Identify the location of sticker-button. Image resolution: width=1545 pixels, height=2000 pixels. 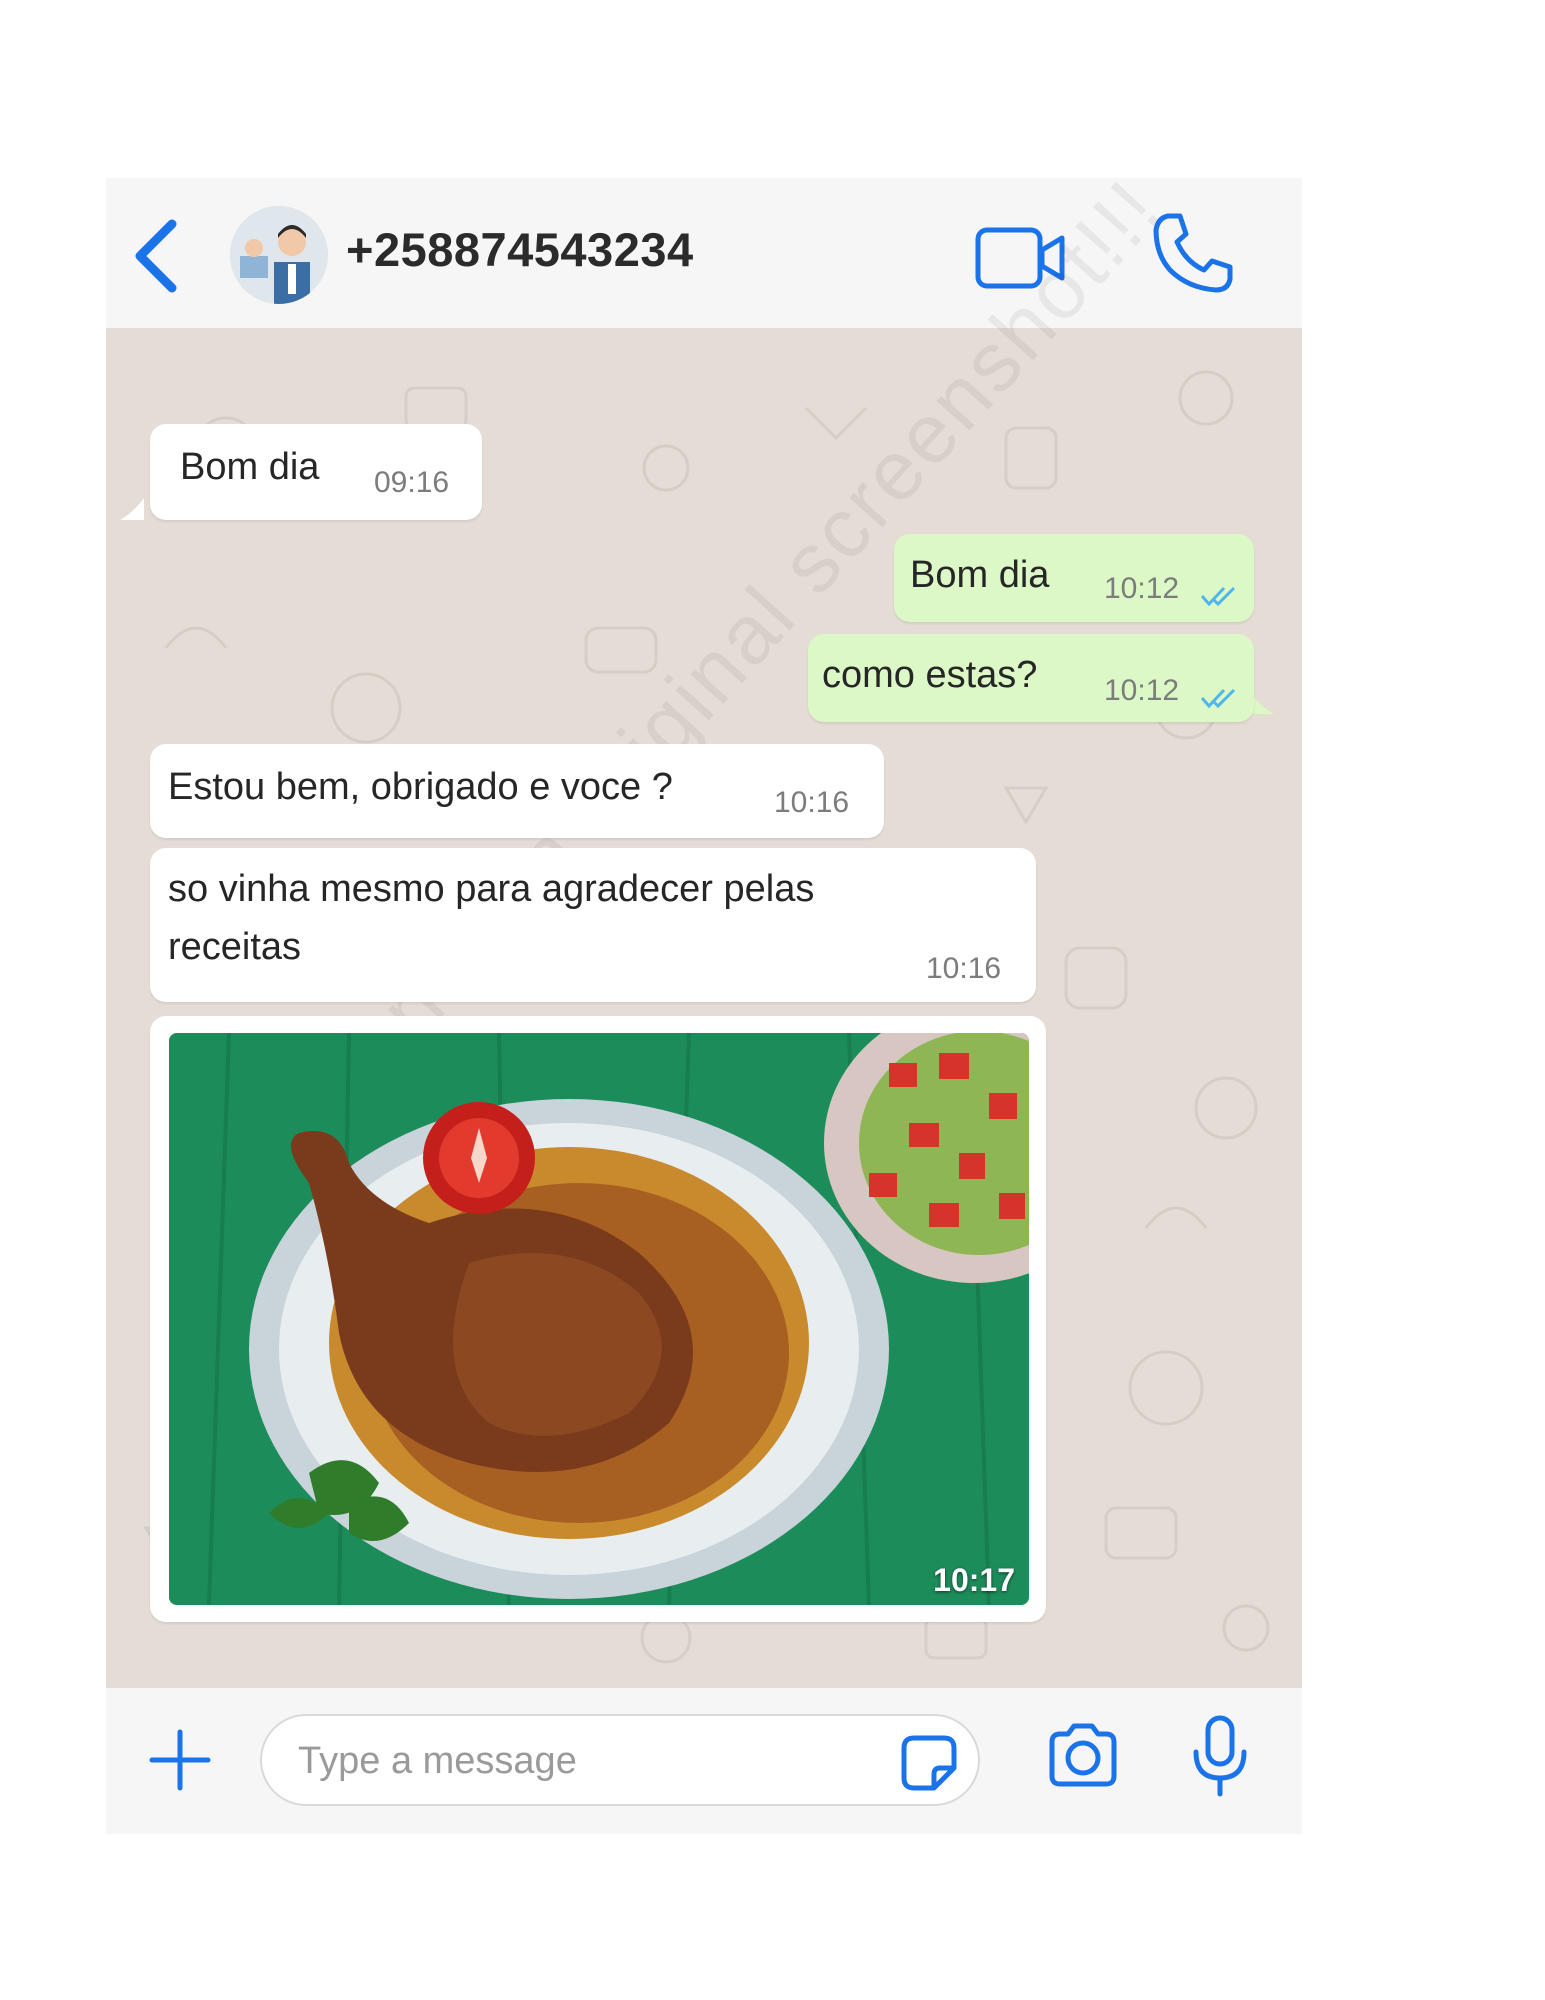
(929, 1763).